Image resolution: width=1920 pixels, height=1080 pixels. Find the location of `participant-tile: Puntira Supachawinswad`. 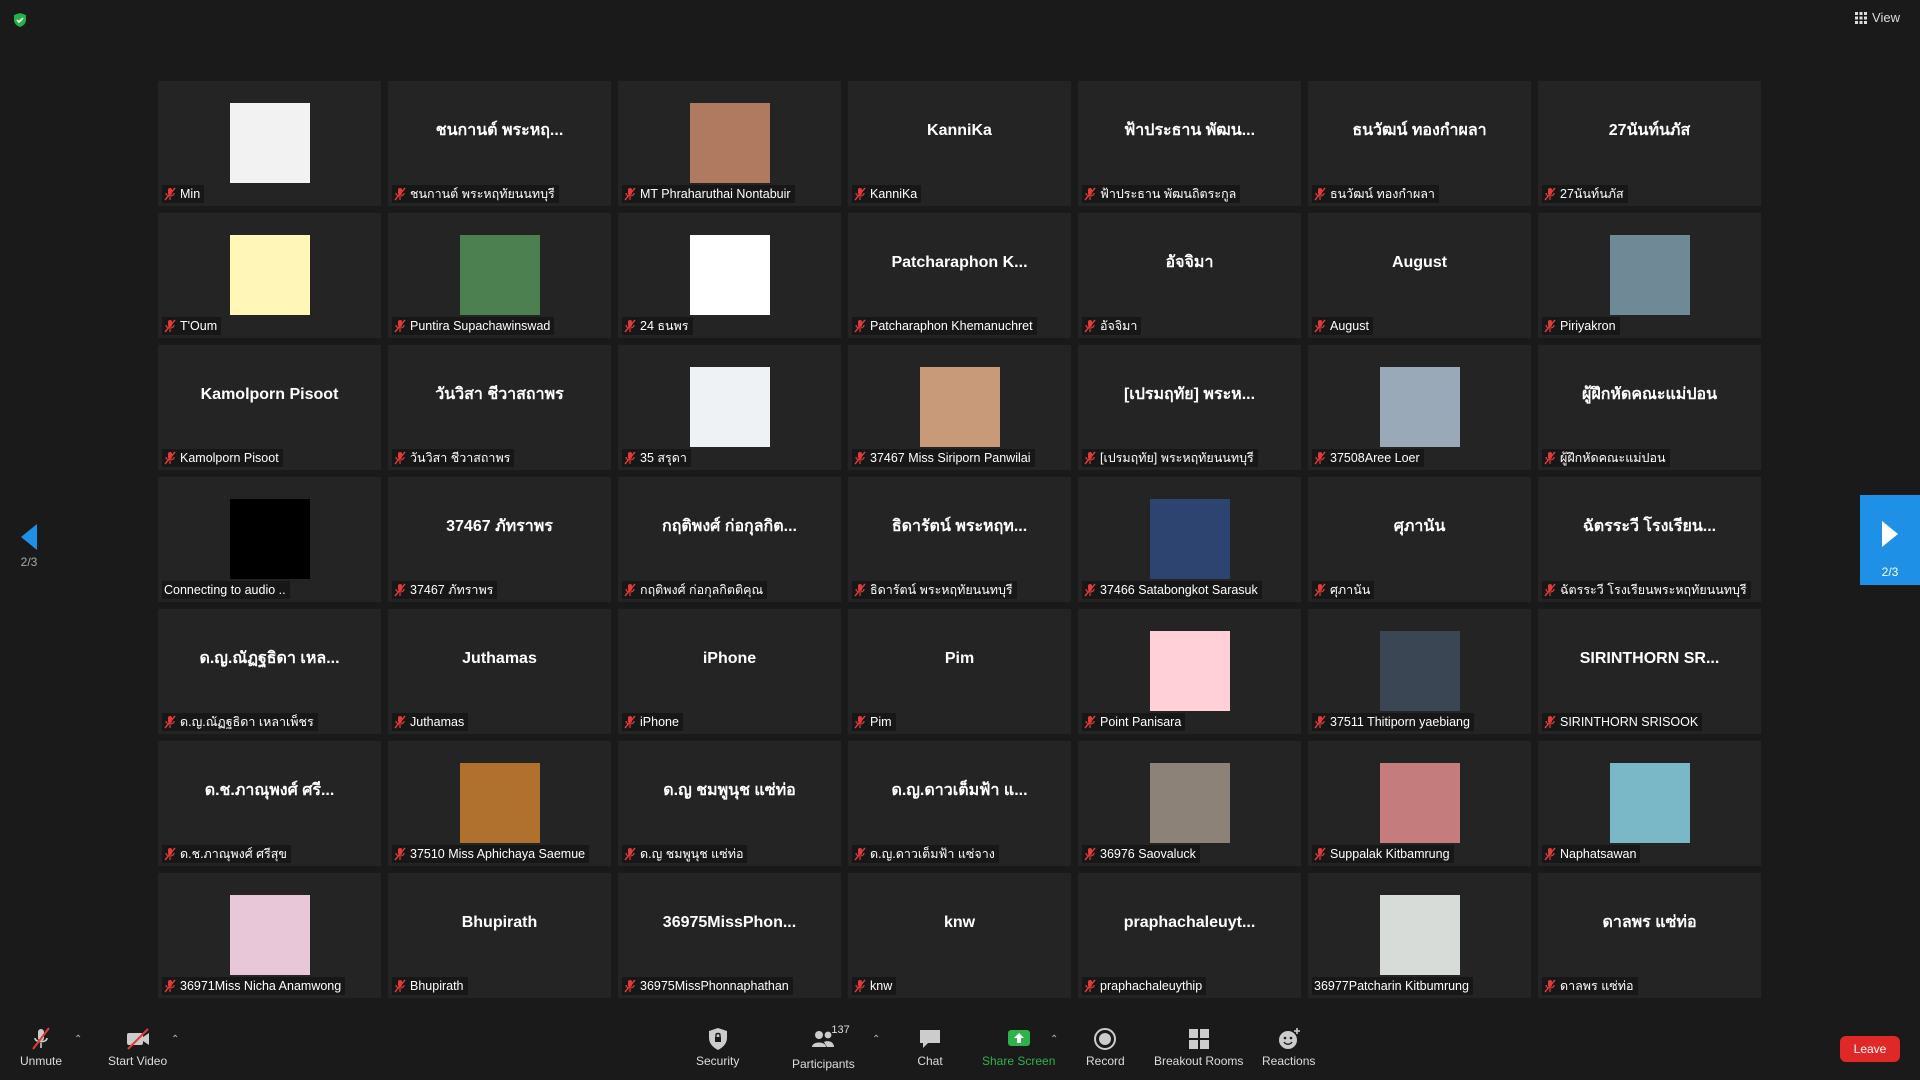

participant-tile: Puntira Supachawinswad is located at coordinates (499, 275).